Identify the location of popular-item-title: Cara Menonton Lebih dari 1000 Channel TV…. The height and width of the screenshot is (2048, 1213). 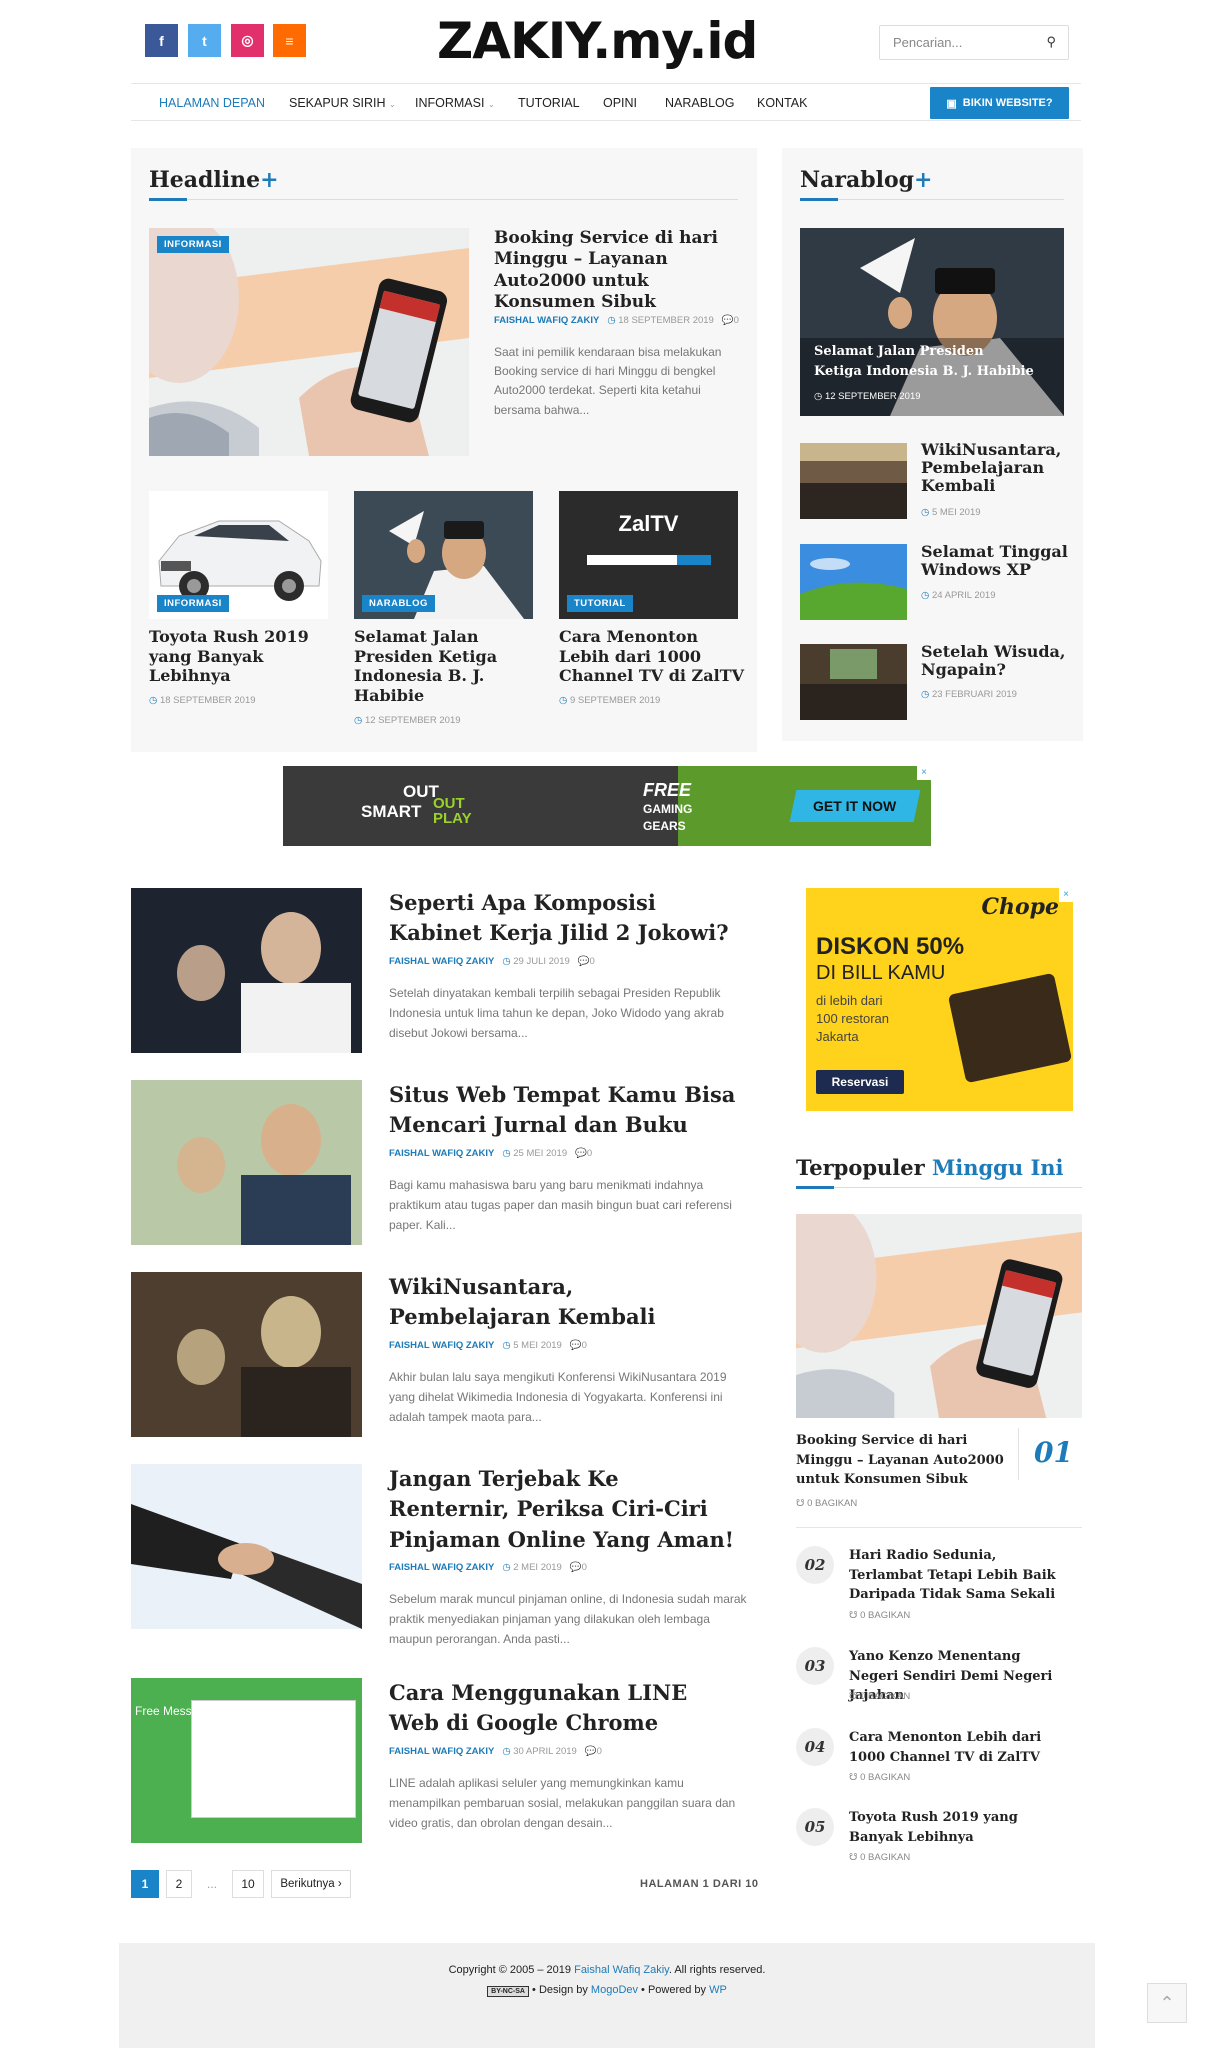
(961, 1747).